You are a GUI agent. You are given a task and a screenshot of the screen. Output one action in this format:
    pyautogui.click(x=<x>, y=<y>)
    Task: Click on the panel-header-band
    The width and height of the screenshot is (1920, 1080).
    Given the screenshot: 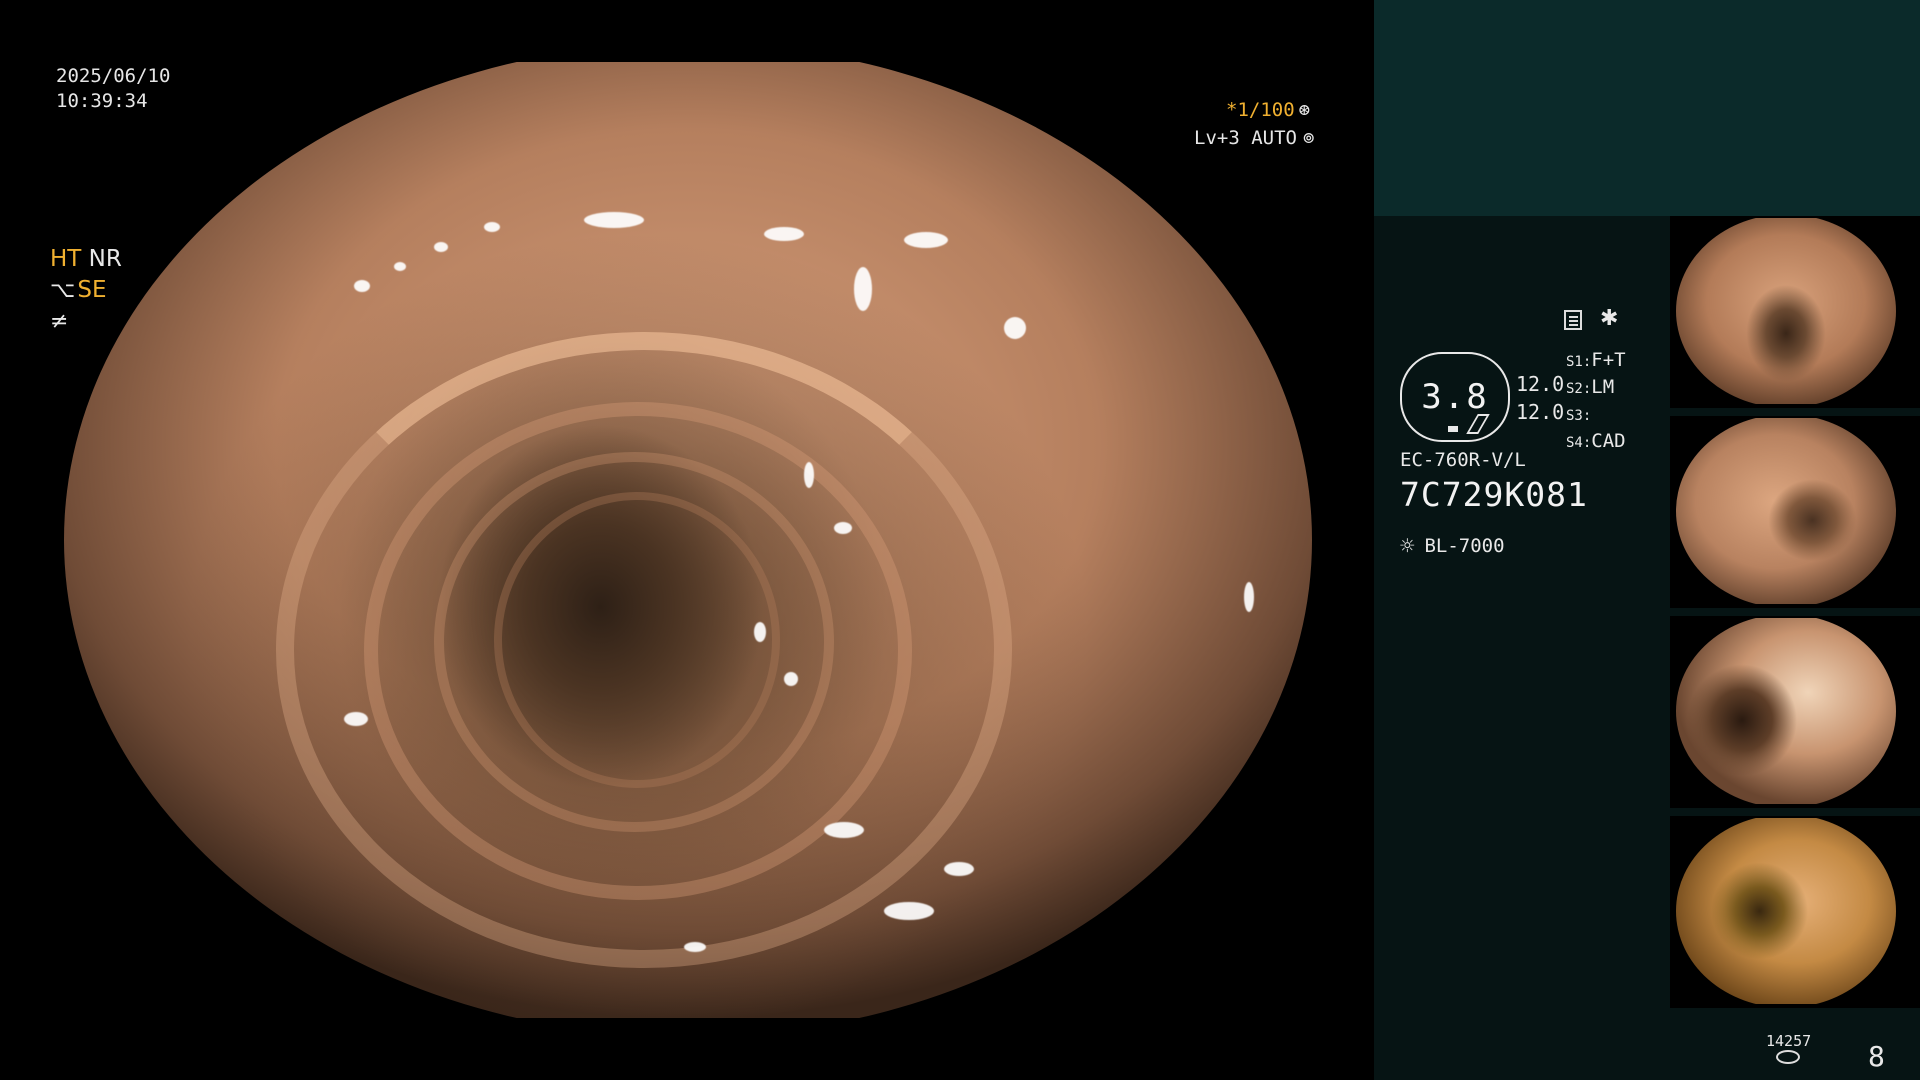 What is the action you would take?
    pyautogui.click(x=1647, y=108)
    